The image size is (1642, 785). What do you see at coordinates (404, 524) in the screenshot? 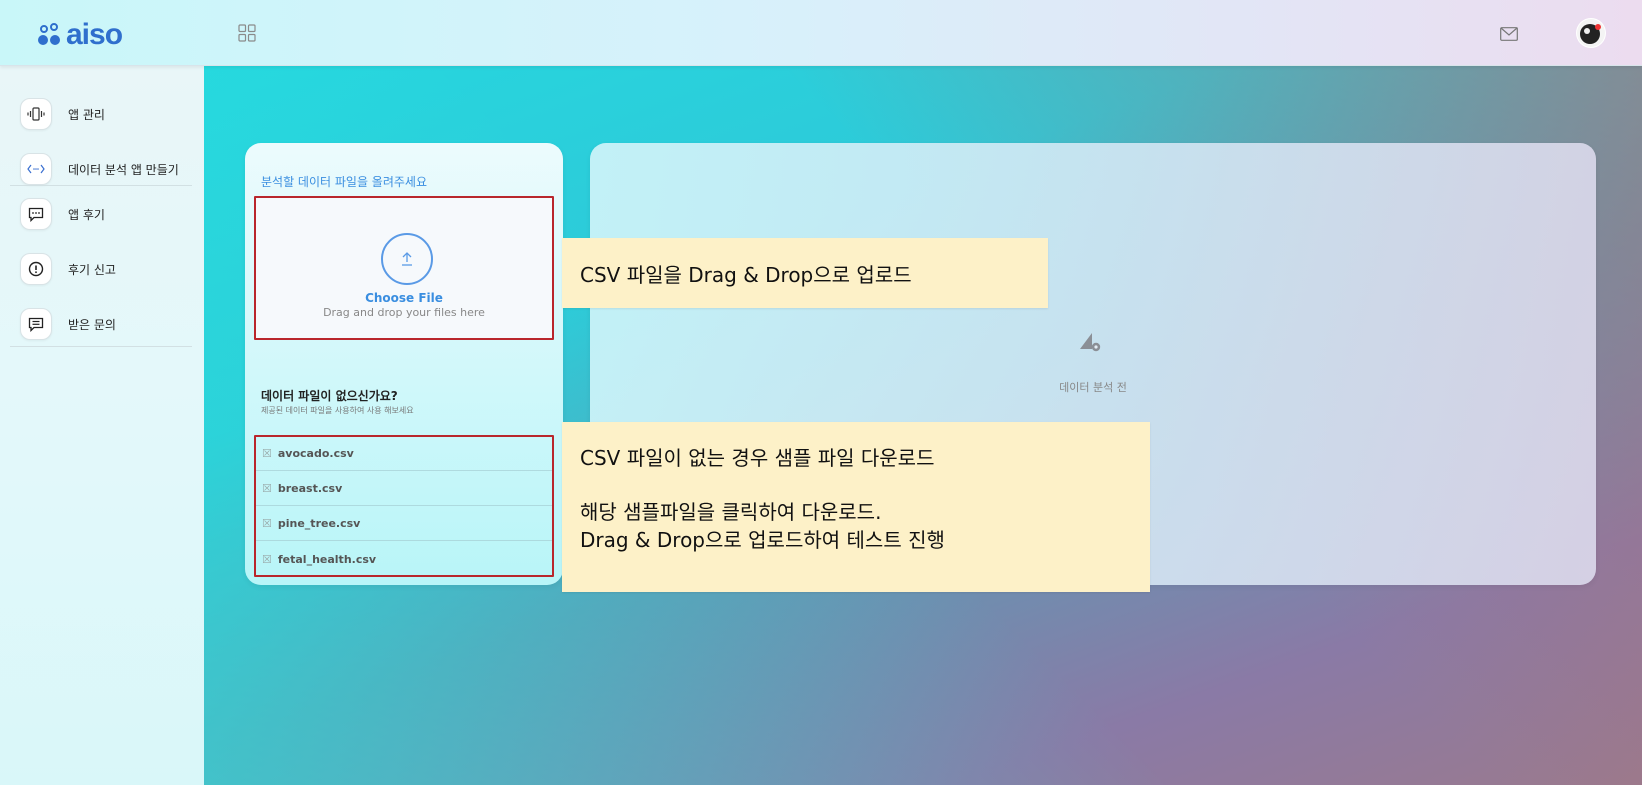
I see `sample-file-item: ☒ pine_tree.csv` at bounding box center [404, 524].